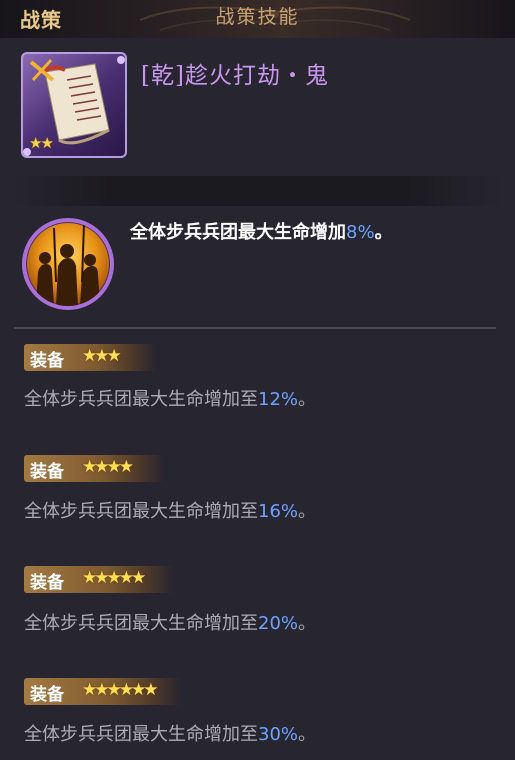 This screenshot has width=515, height=760. Describe the element at coordinates (108, 467) in the screenshot. I see `equip-stars: ★★★★` at that location.